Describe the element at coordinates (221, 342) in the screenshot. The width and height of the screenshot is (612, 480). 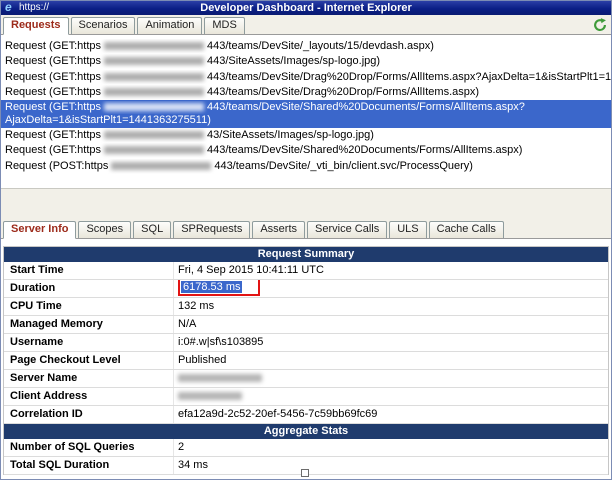
I see `row-value: i:0#.w|sf\s103895` at that location.